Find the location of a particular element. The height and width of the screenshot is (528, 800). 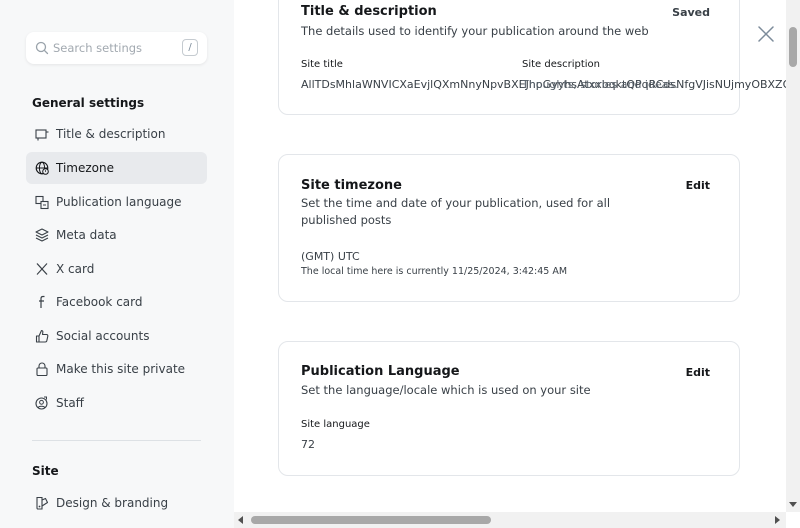

sidebar-item-design-branding: Design & branding is located at coordinates (116, 503).